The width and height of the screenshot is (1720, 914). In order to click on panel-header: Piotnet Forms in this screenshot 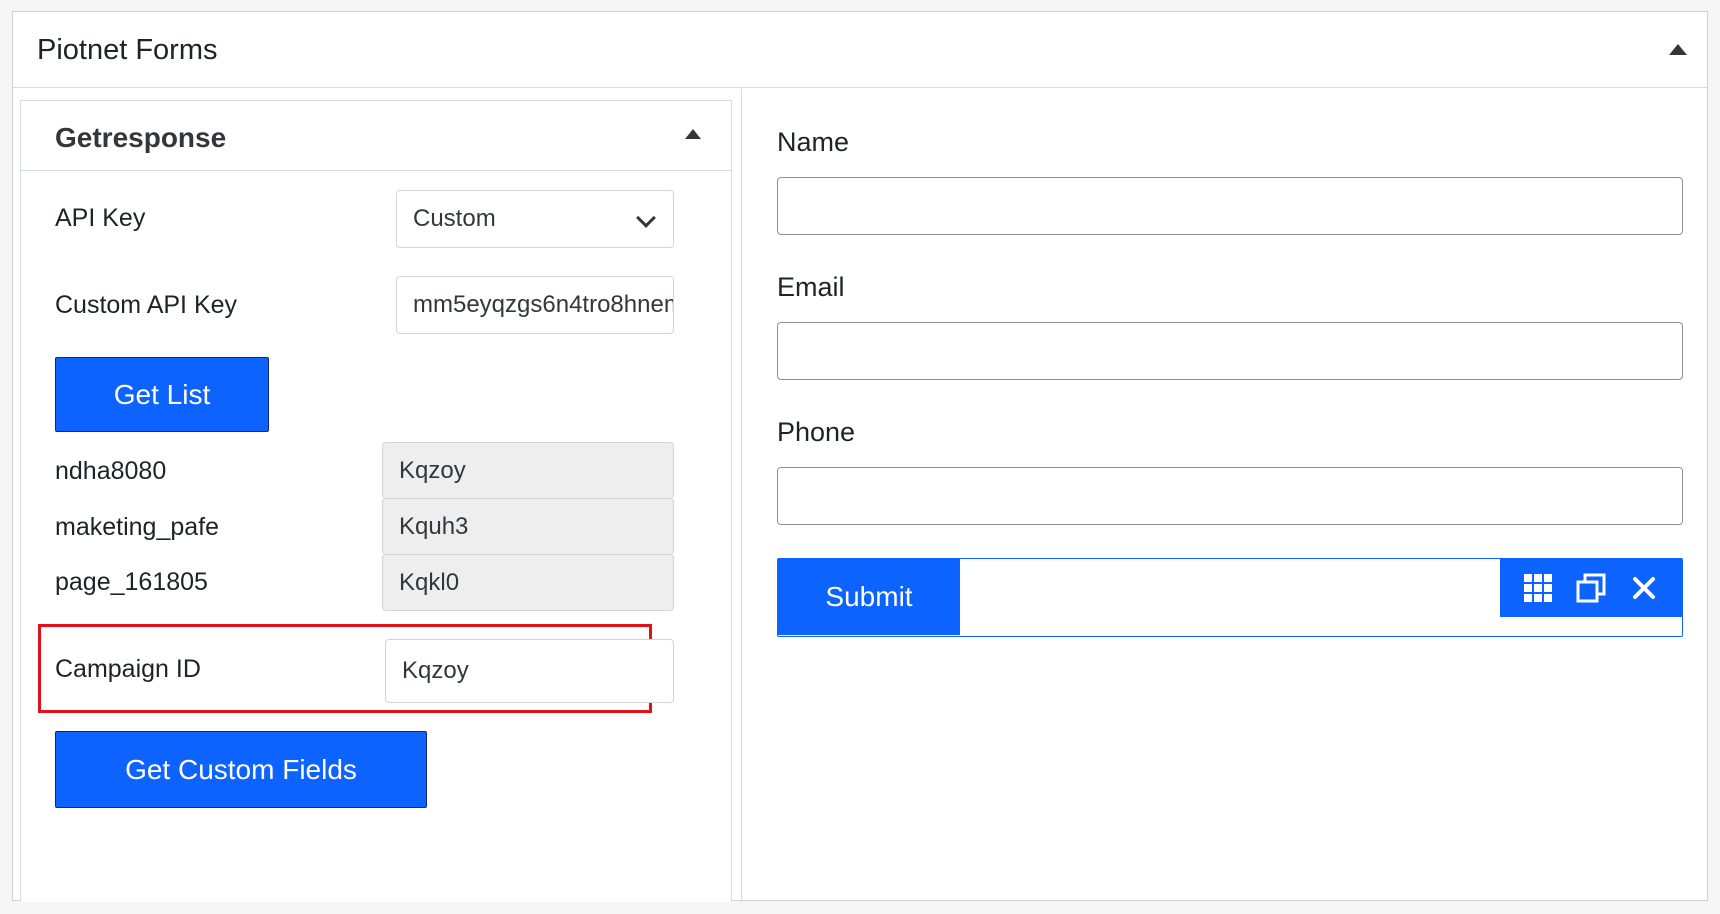, I will do `click(860, 50)`.